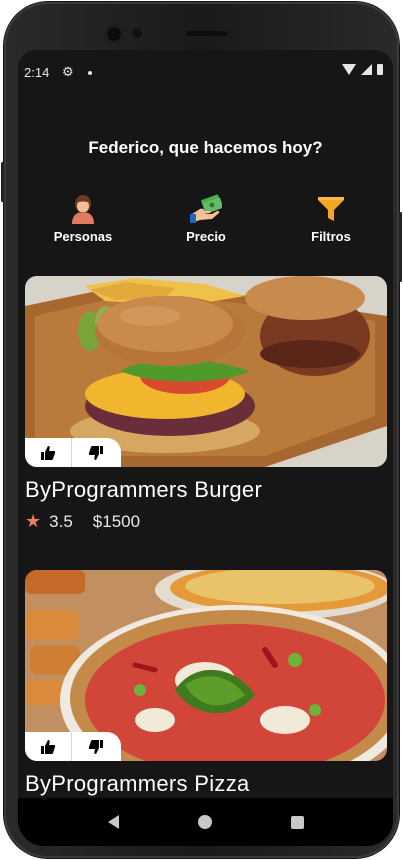 The height and width of the screenshot is (860, 403). Describe the element at coordinates (116, 521) in the screenshot. I see `restaurant-price: $1500` at that location.